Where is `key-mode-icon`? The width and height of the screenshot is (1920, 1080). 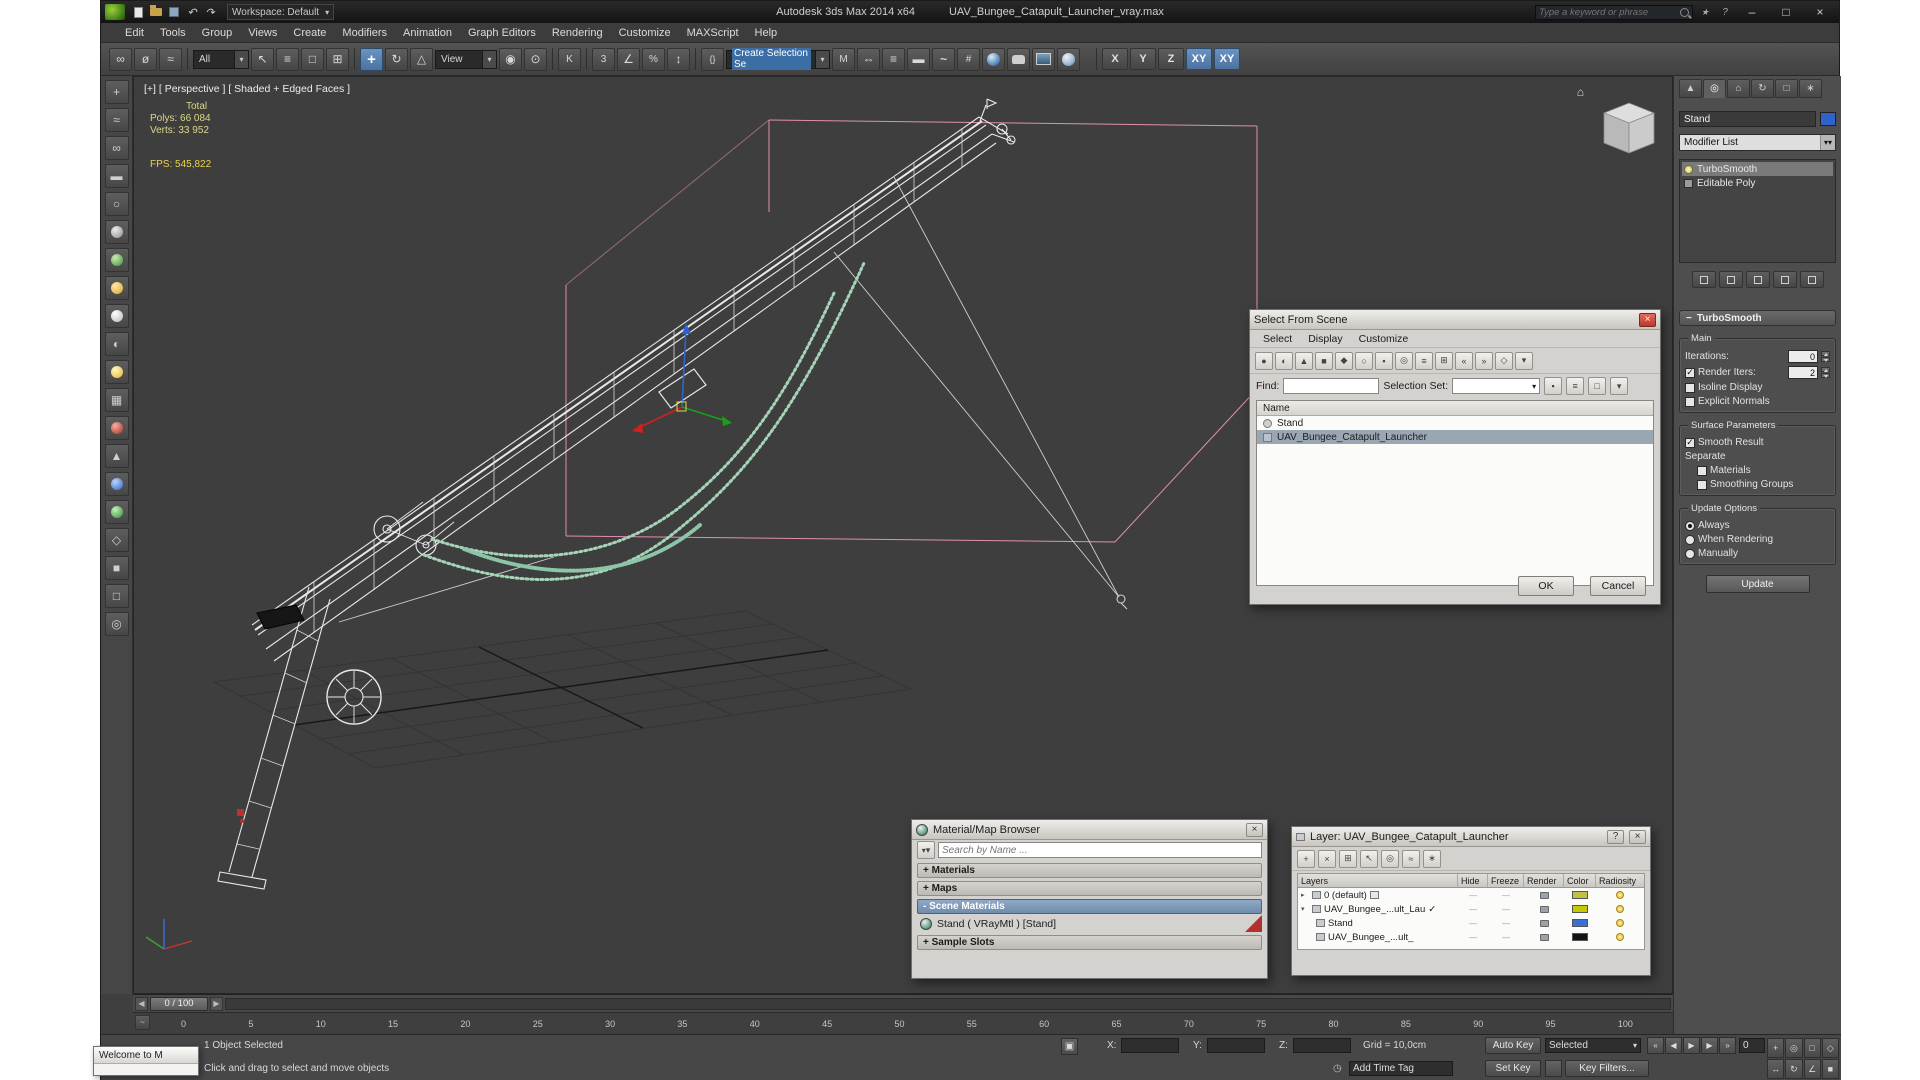 key-mode-icon is located at coordinates (1553, 1068).